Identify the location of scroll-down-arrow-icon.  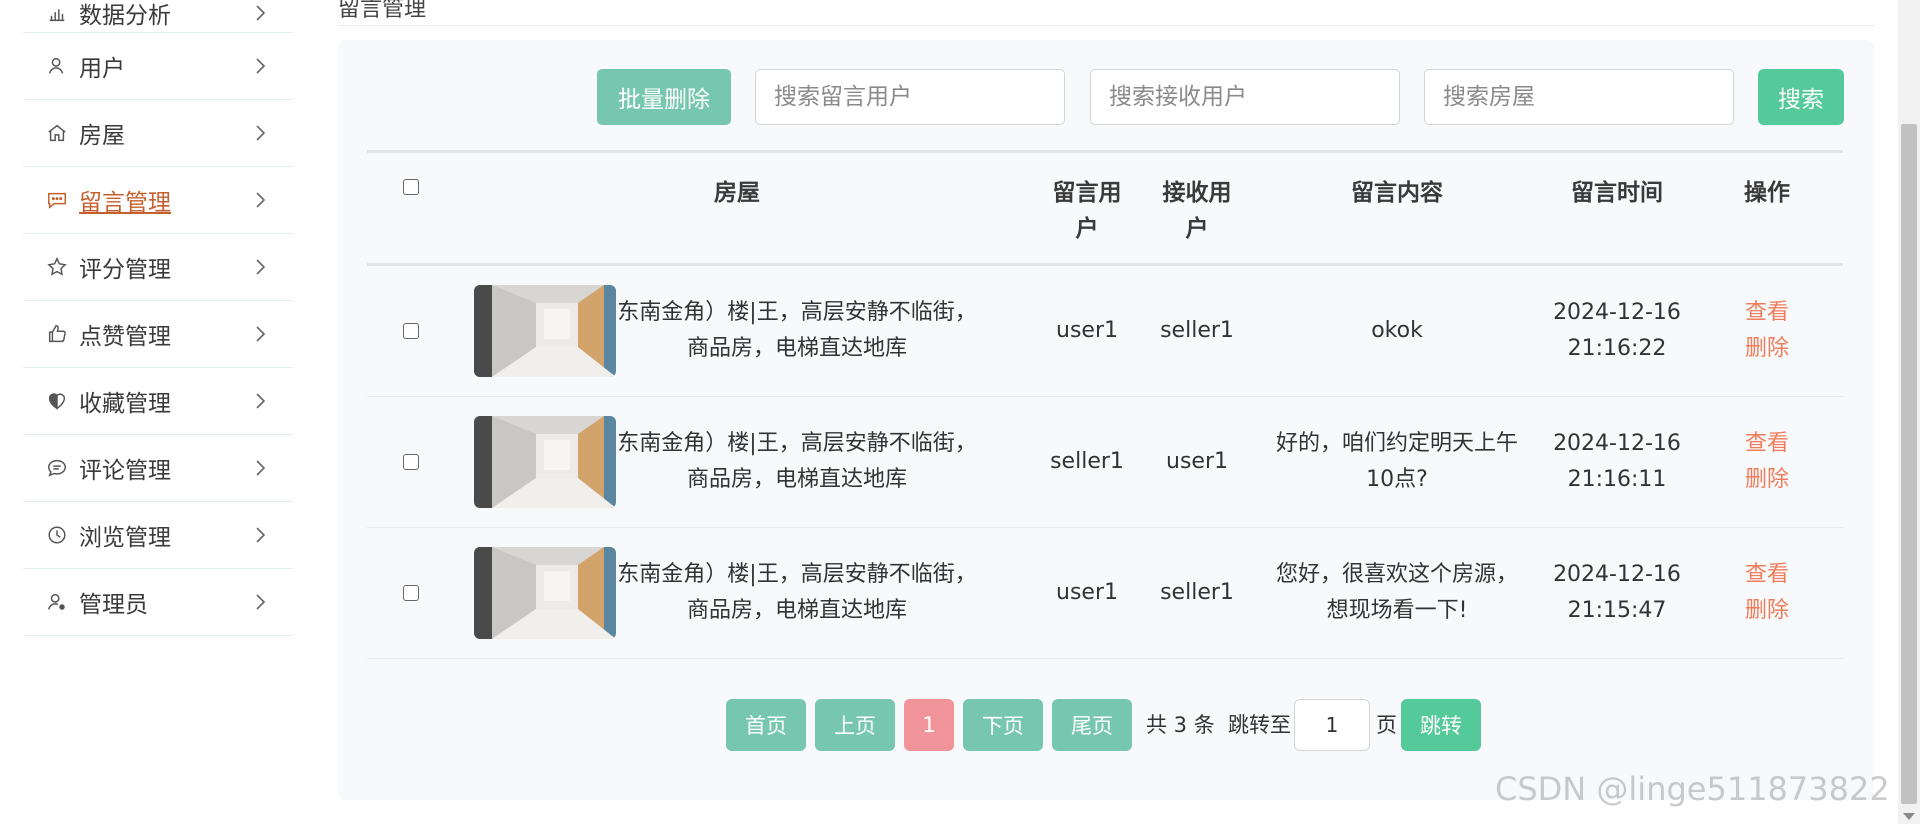
(1909, 816).